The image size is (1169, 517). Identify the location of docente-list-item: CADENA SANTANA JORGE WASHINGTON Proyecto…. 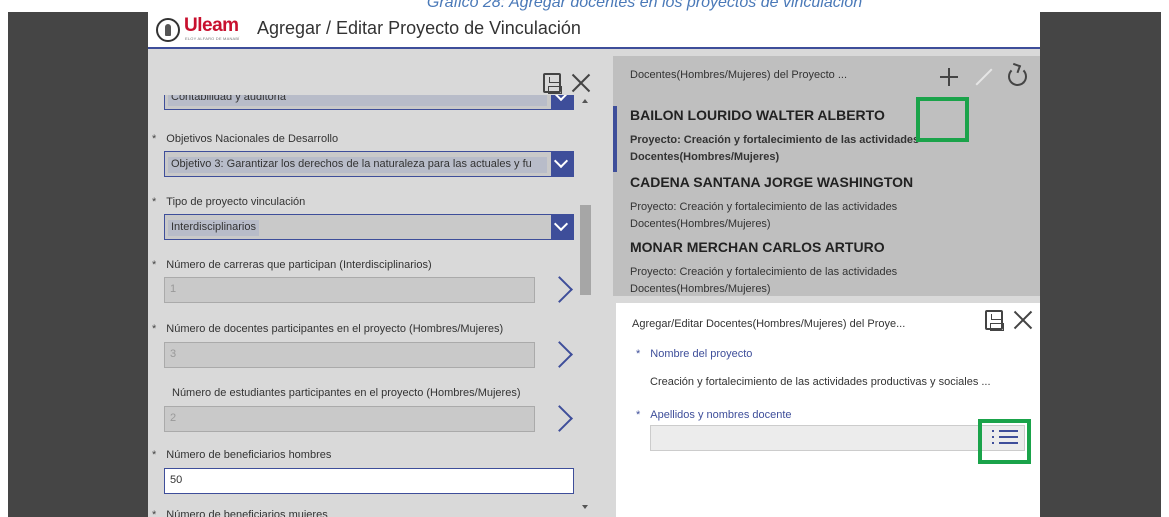
(826, 206).